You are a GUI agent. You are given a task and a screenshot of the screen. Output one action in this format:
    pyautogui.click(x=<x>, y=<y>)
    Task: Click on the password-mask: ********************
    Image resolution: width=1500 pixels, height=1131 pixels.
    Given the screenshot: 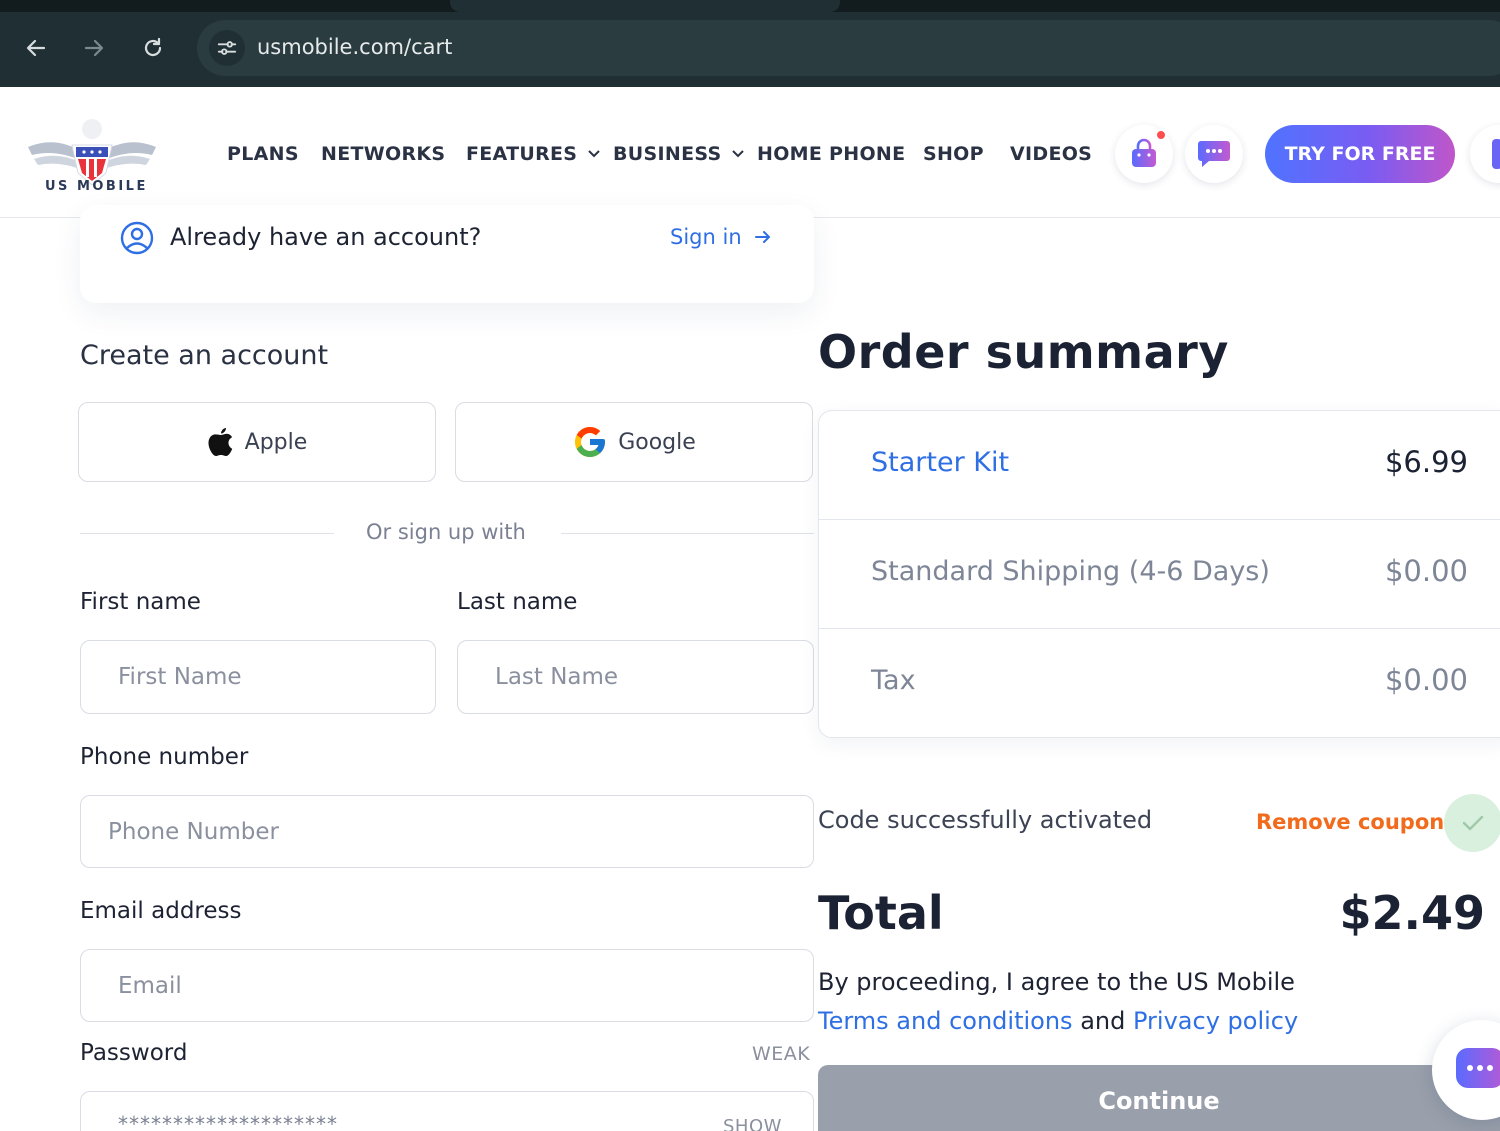 What is the action you would take?
    pyautogui.click(x=228, y=1121)
    